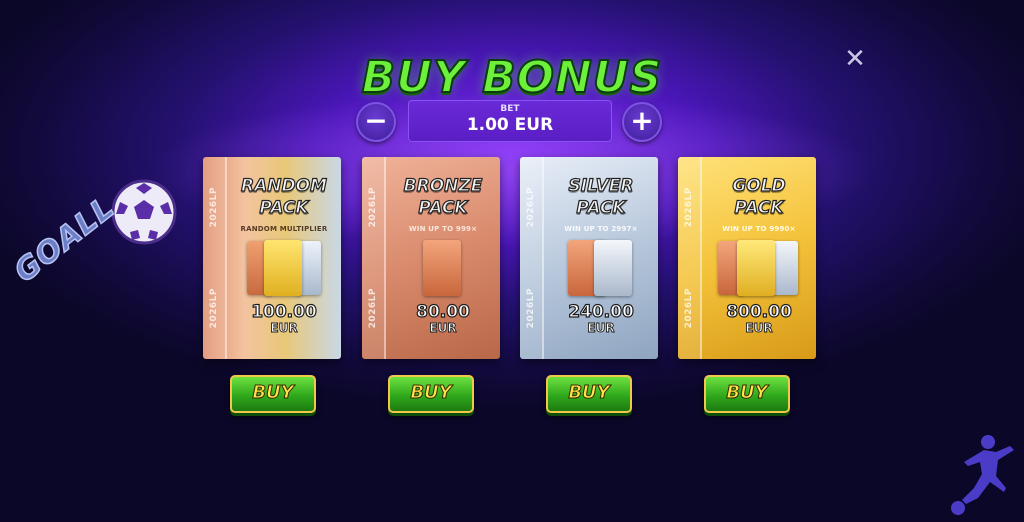 The height and width of the screenshot is (522, 1024). What do you see at coordinates (442, 268) in the screenshot?
I see `player-card-image` at bounding box center [442, 268].